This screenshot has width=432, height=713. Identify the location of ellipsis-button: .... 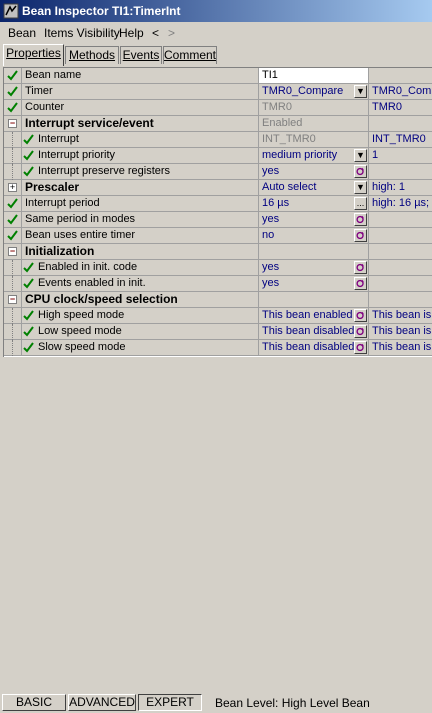
(360, 203).